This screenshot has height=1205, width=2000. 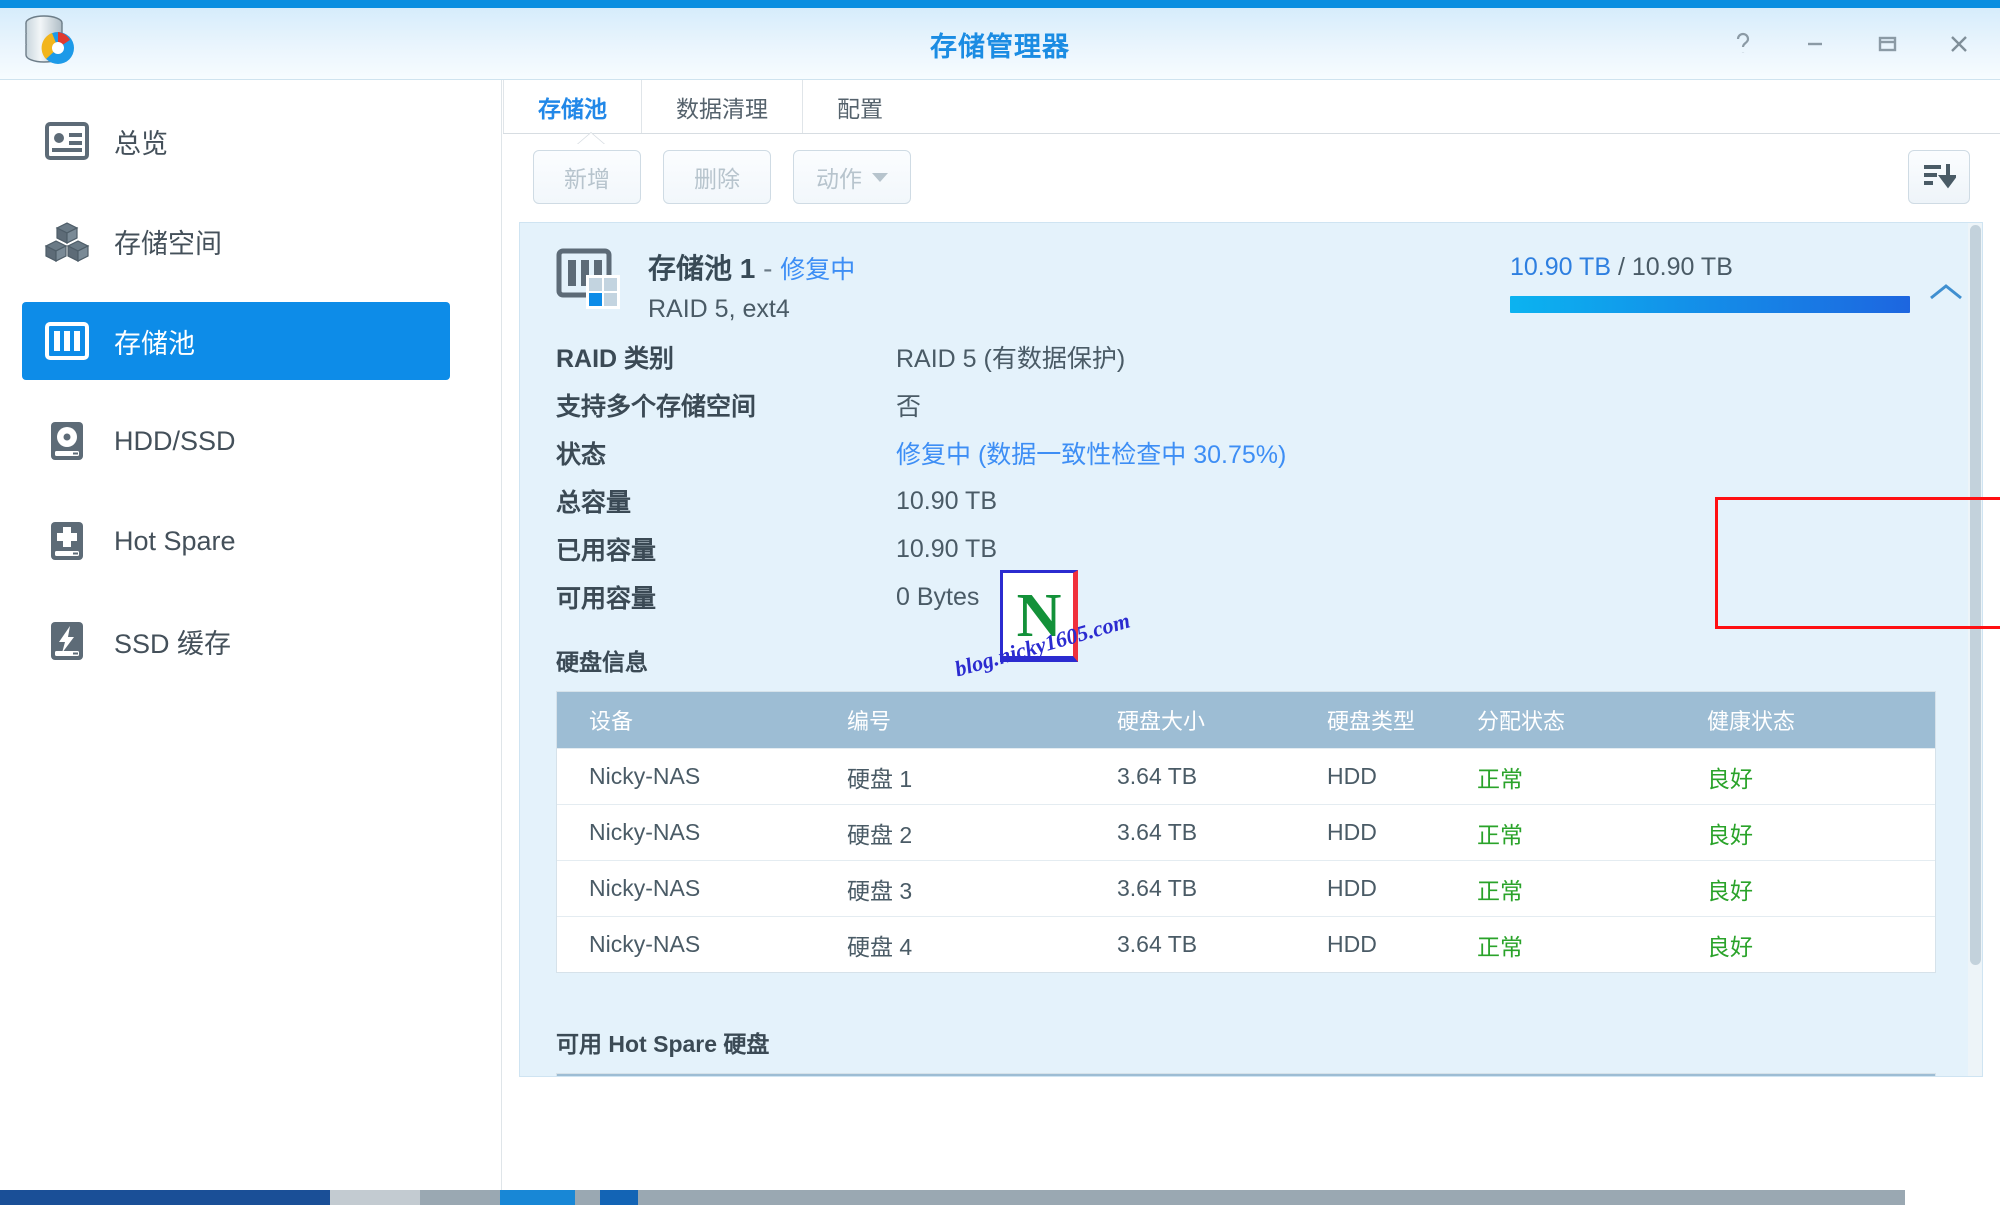 I want to click on ssd-cache-icon, so click(x=67, y=641).